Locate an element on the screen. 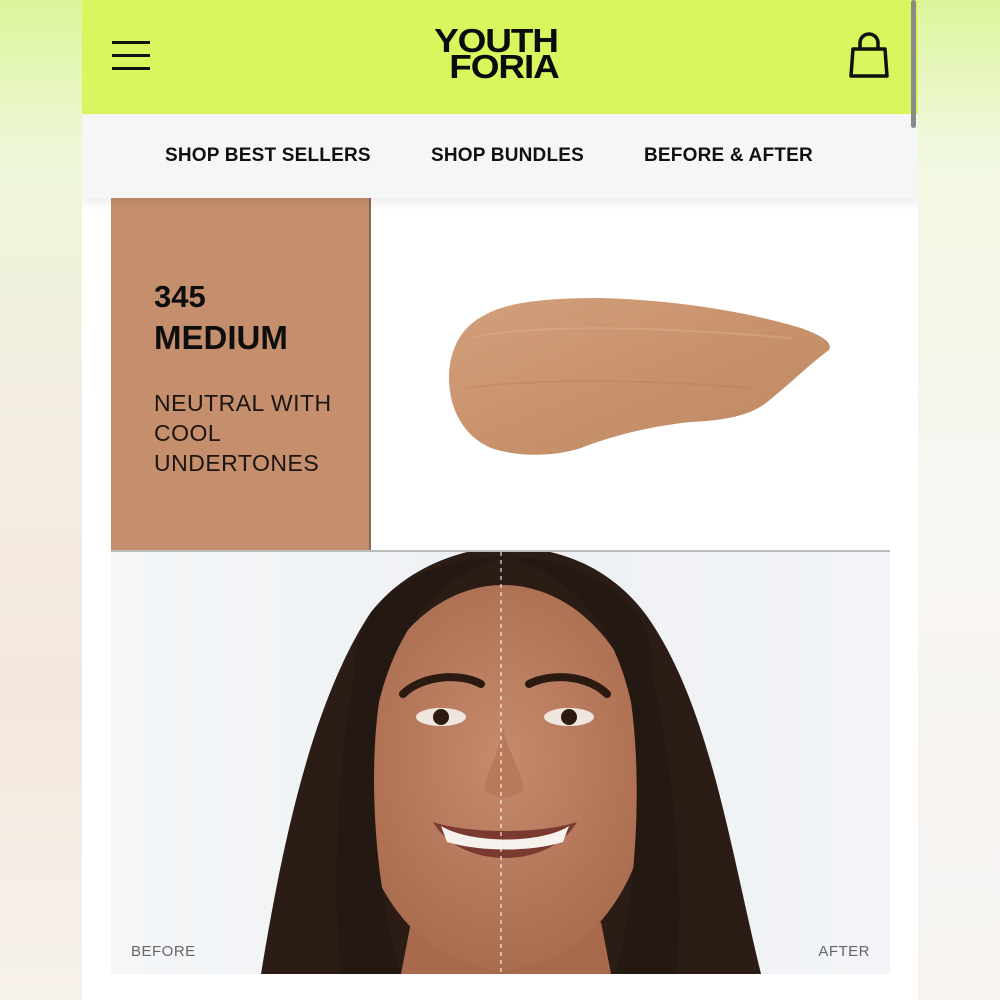  brand-logo: YOUTH FORIA is located at coordinates (500, 54).